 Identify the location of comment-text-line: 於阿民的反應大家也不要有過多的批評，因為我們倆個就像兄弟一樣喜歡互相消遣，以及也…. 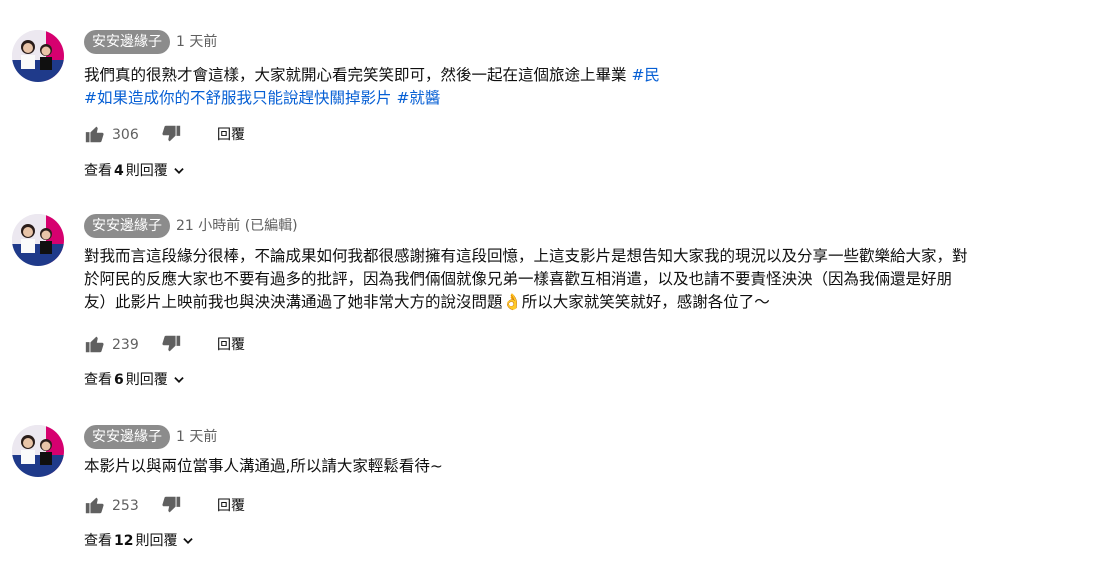
(518, 279).